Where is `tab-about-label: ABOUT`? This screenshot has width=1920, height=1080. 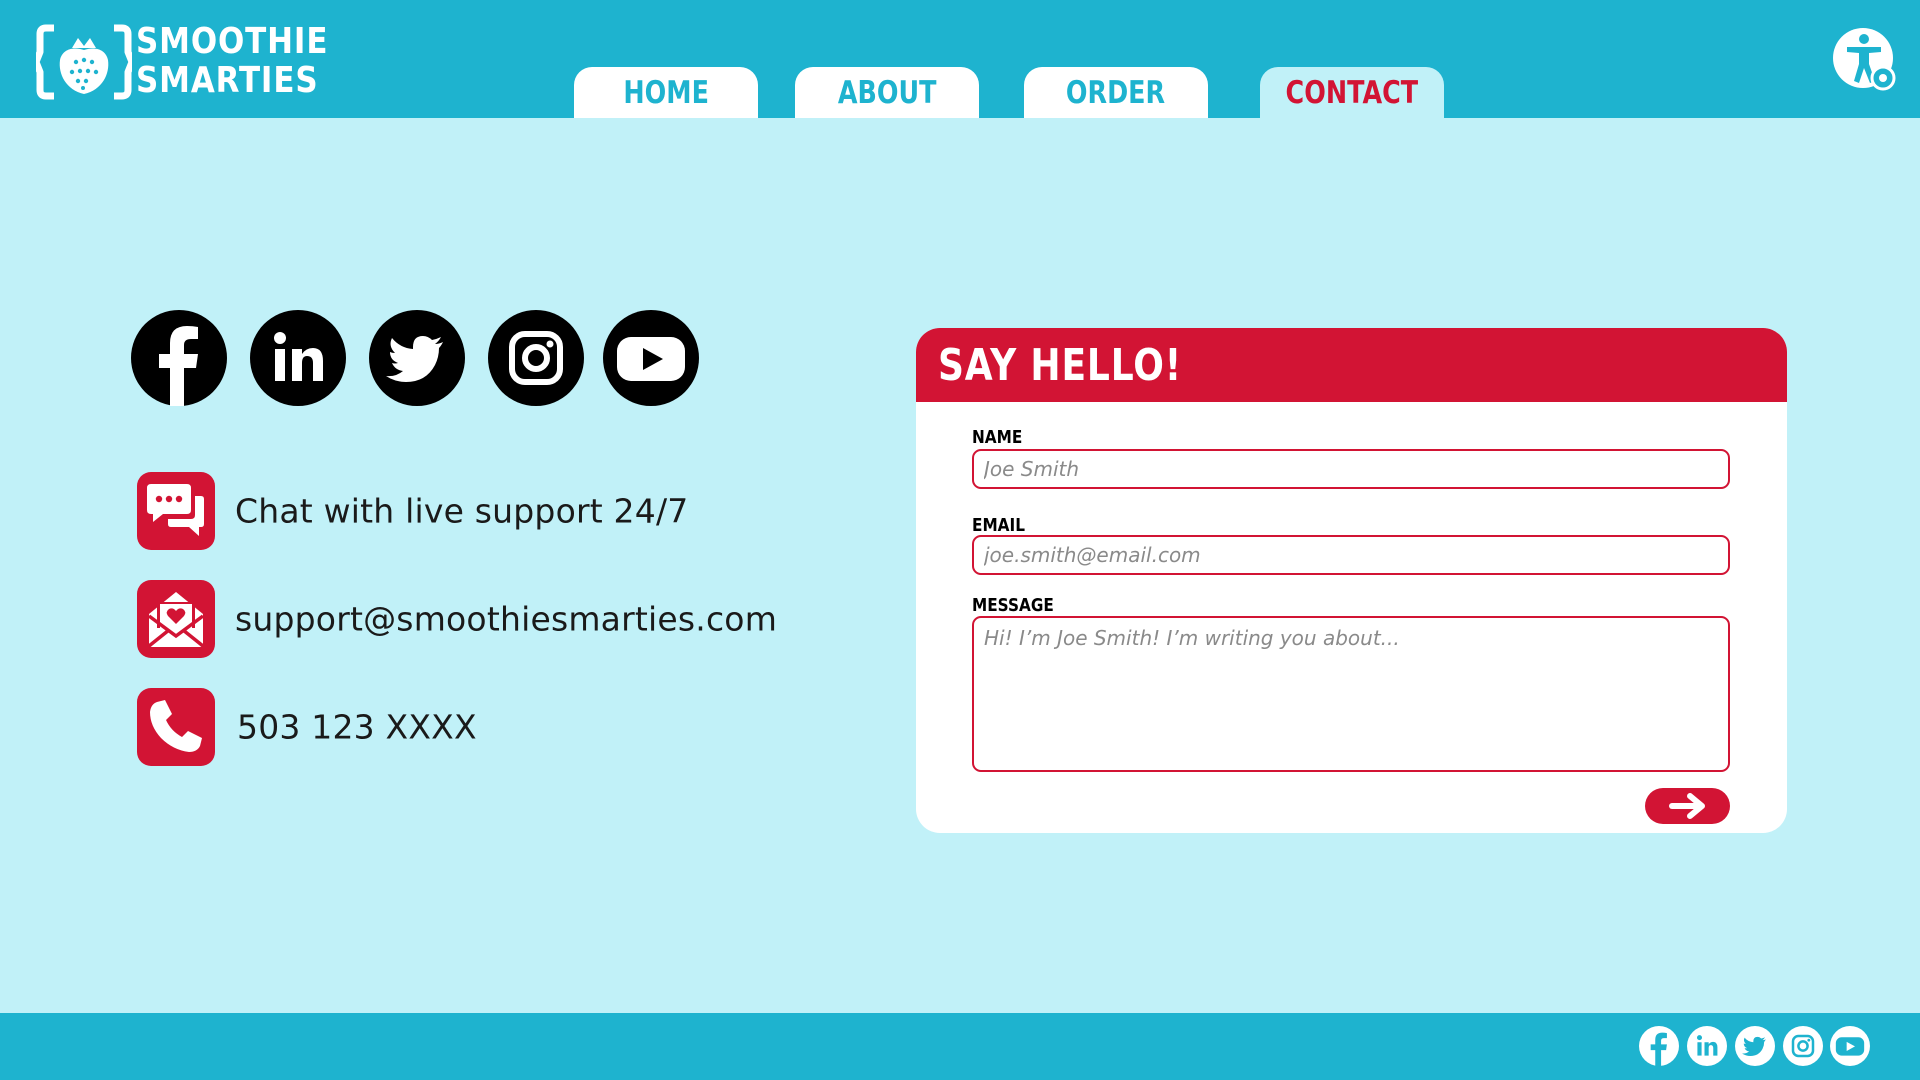
tab-about-label: ABOUT is located at coordinates (887, 92).